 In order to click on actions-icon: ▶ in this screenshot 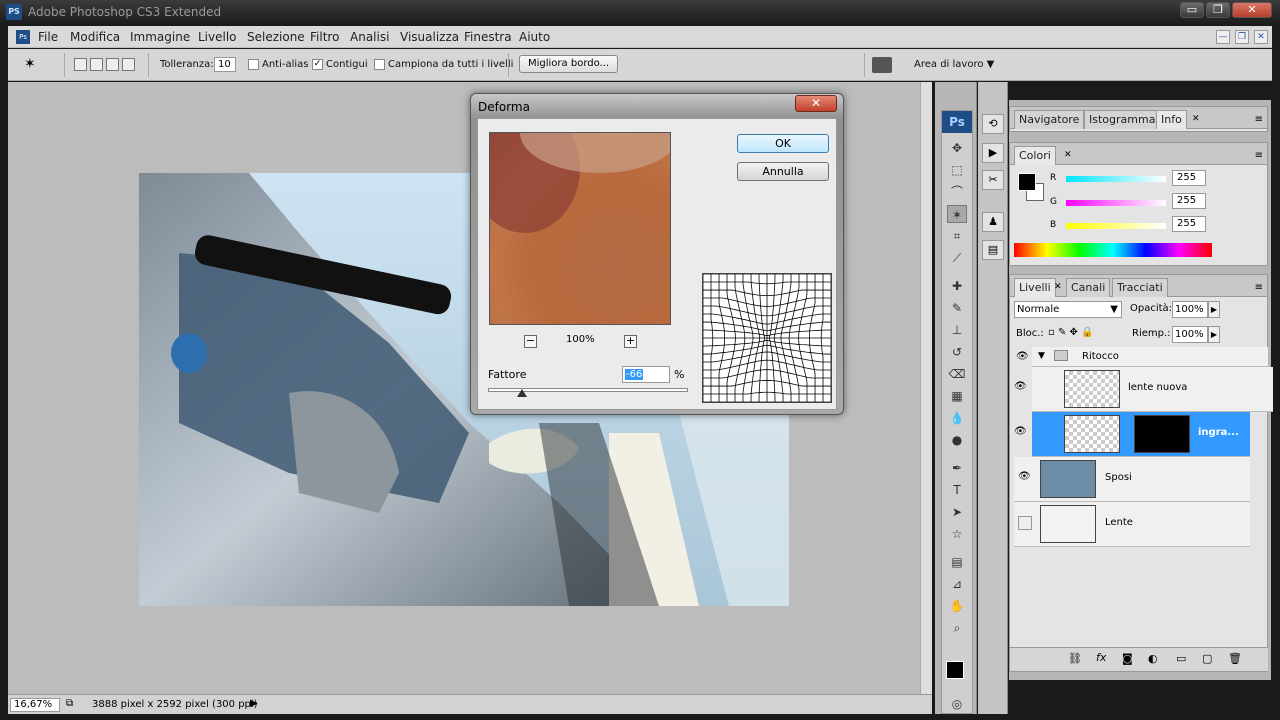, I will do `click(993, 153)`.